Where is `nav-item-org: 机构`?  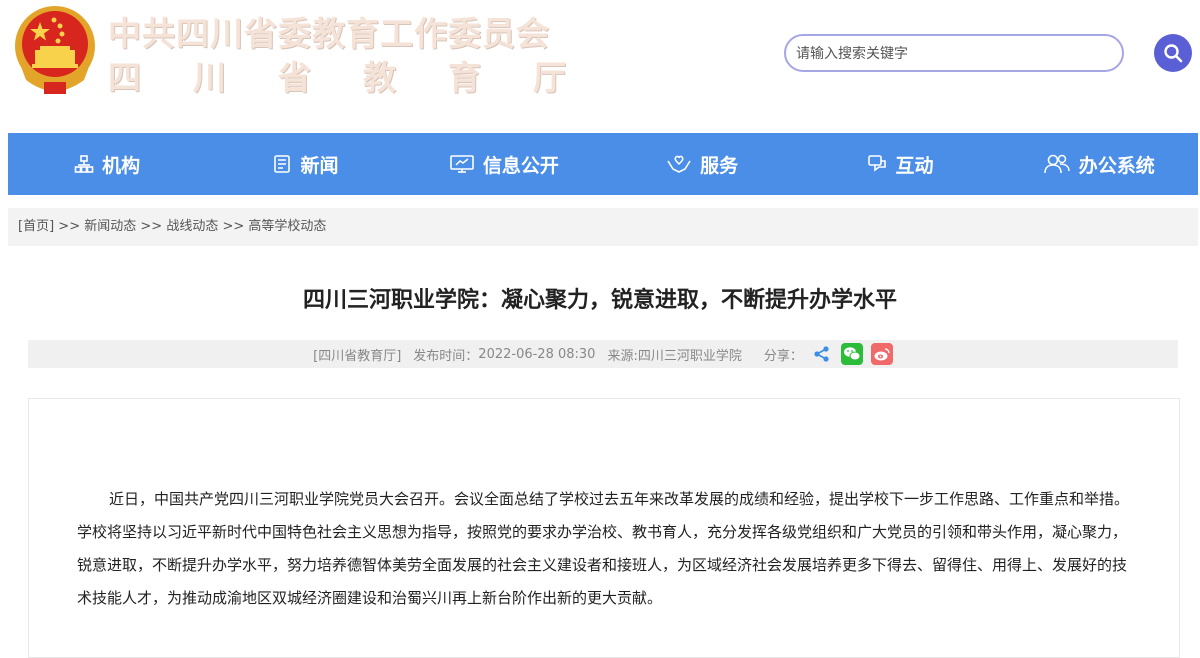 nav-item-org: 机构 is located at coordinates (107, 164).